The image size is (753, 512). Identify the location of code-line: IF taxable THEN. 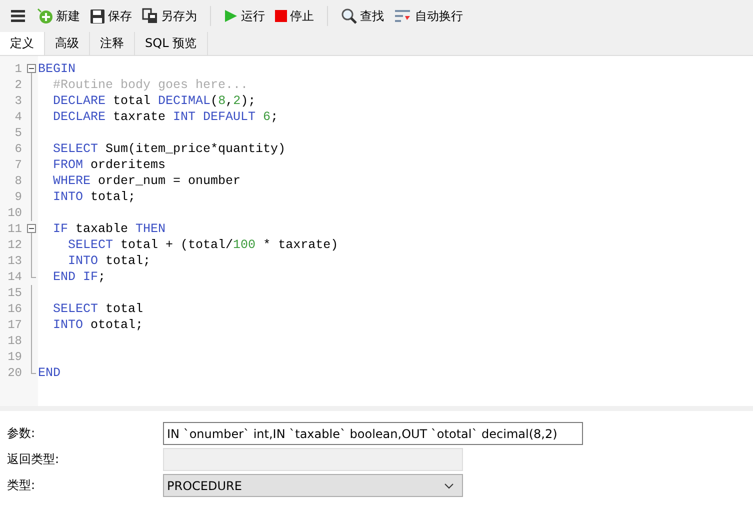
(109, 229).